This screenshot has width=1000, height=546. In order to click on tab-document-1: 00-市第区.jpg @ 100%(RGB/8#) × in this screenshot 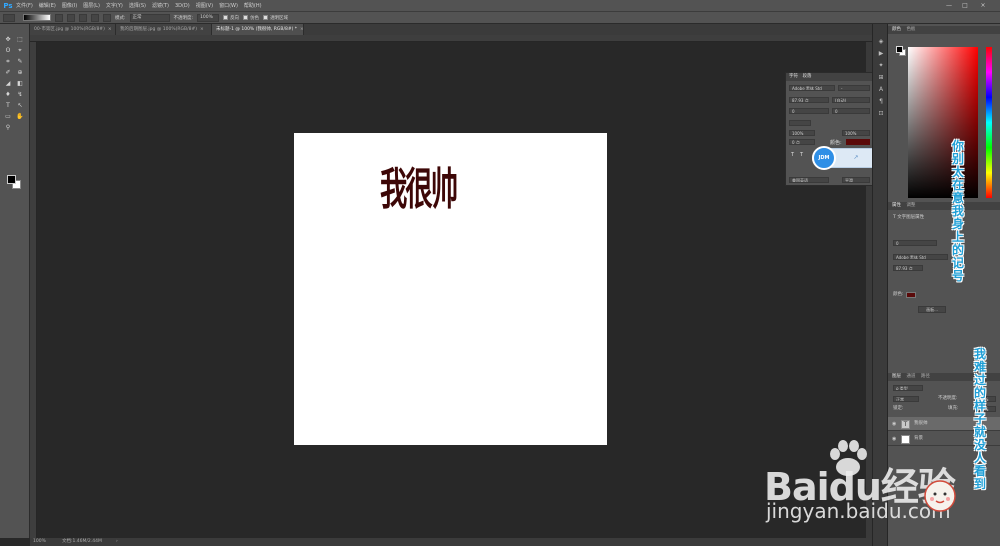, I will do `click(73, 29)`.